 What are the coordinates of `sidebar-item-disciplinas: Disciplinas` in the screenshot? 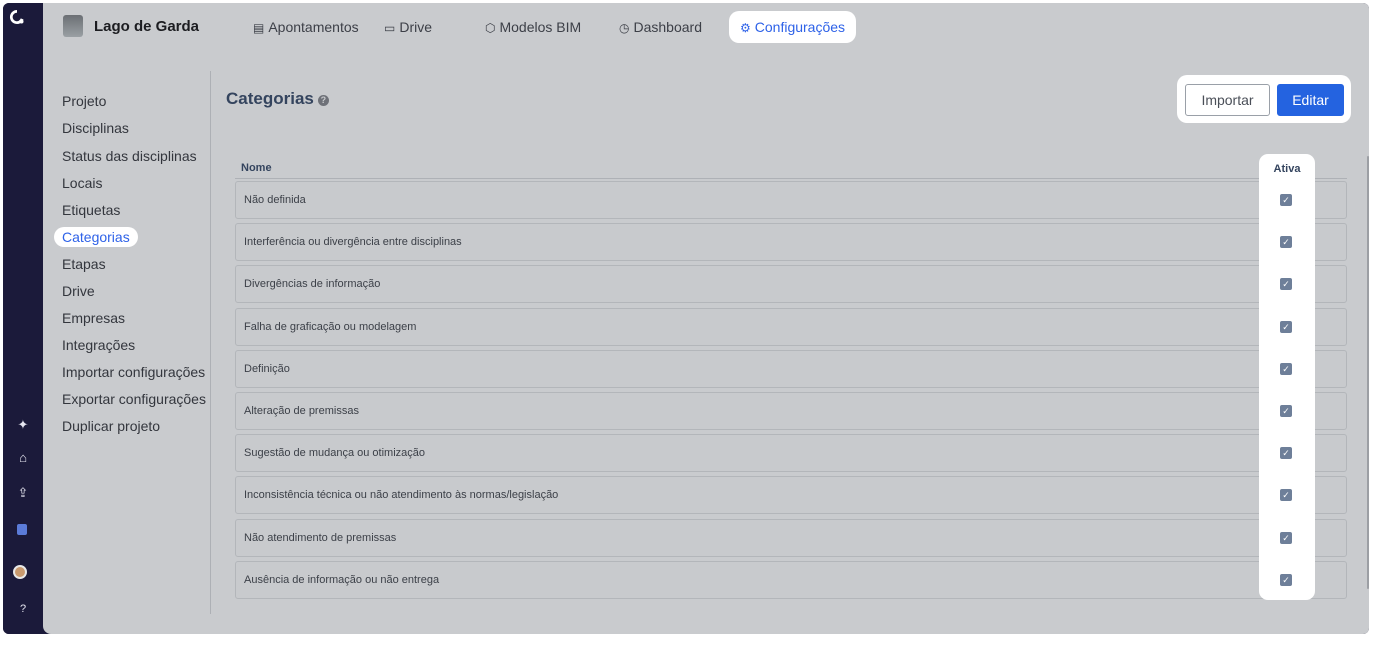 It's located at (95, 128).